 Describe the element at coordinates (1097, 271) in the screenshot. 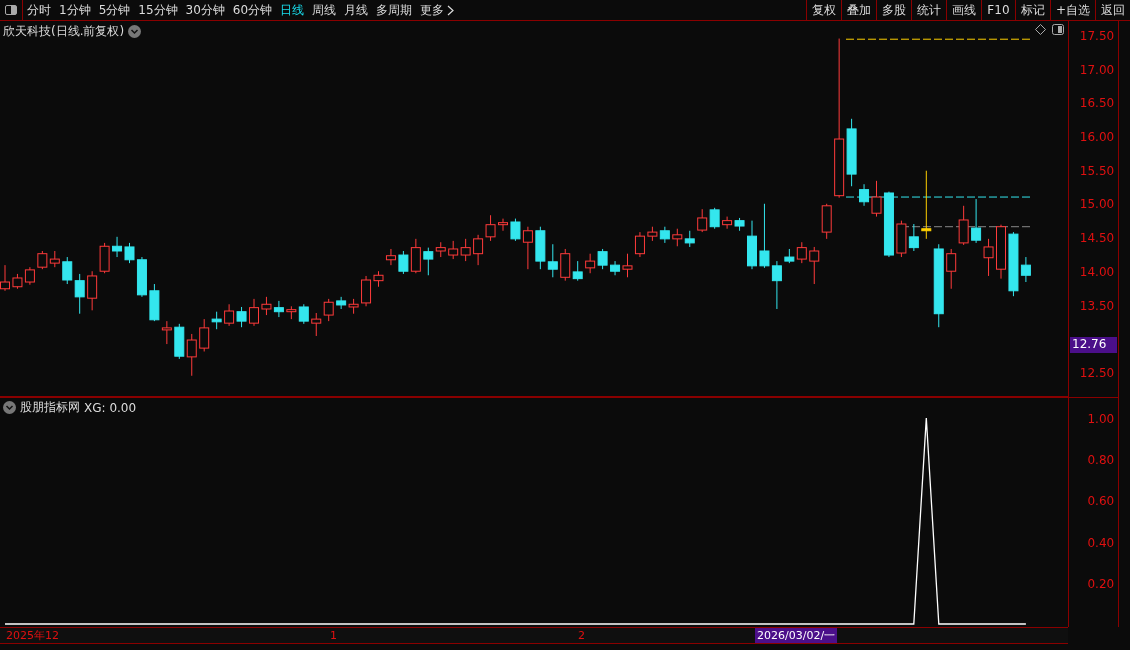

I see `price-tick-label: 14.00` at that location.